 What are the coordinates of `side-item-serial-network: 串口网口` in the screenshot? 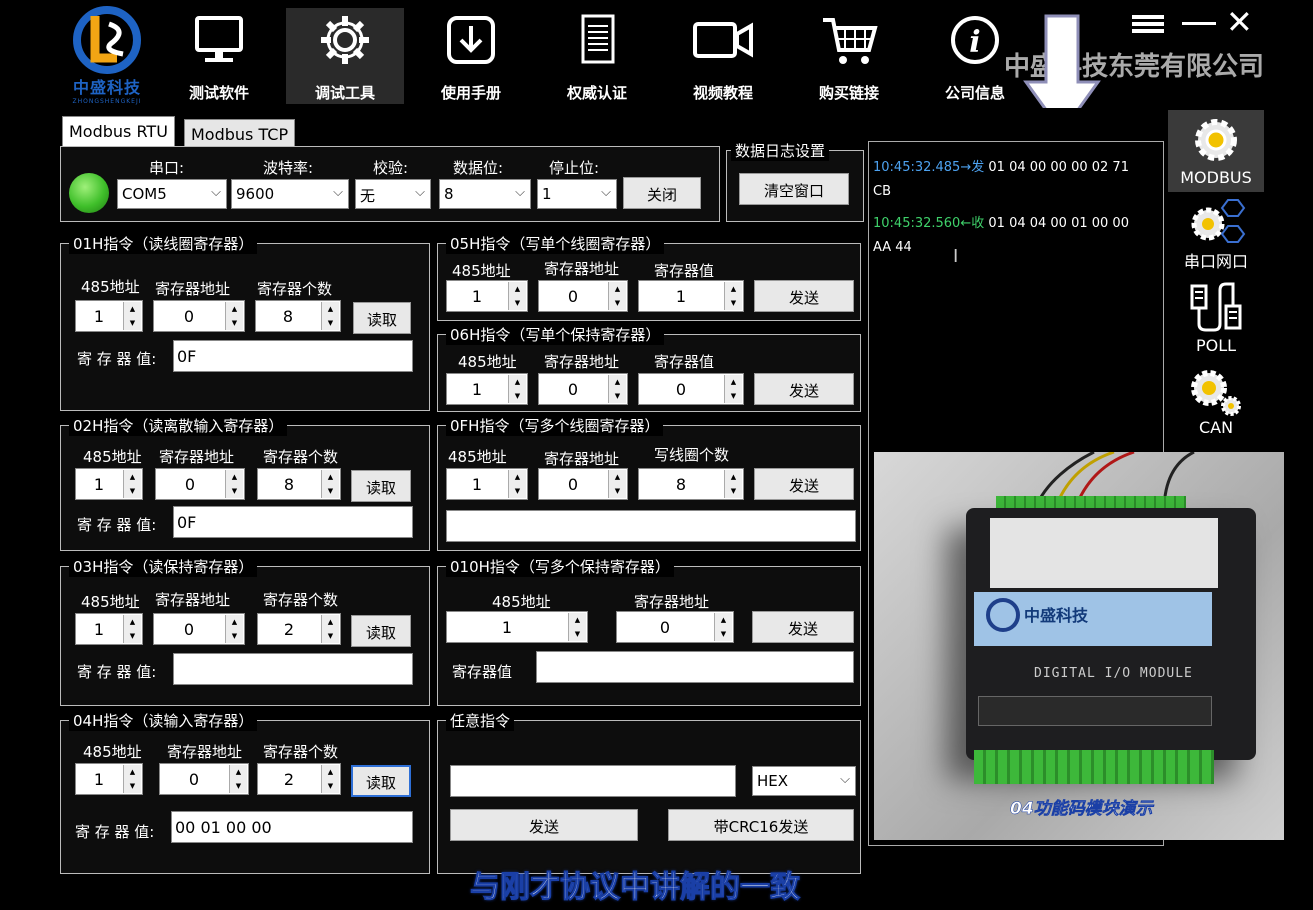 It's located at (1216, 234).